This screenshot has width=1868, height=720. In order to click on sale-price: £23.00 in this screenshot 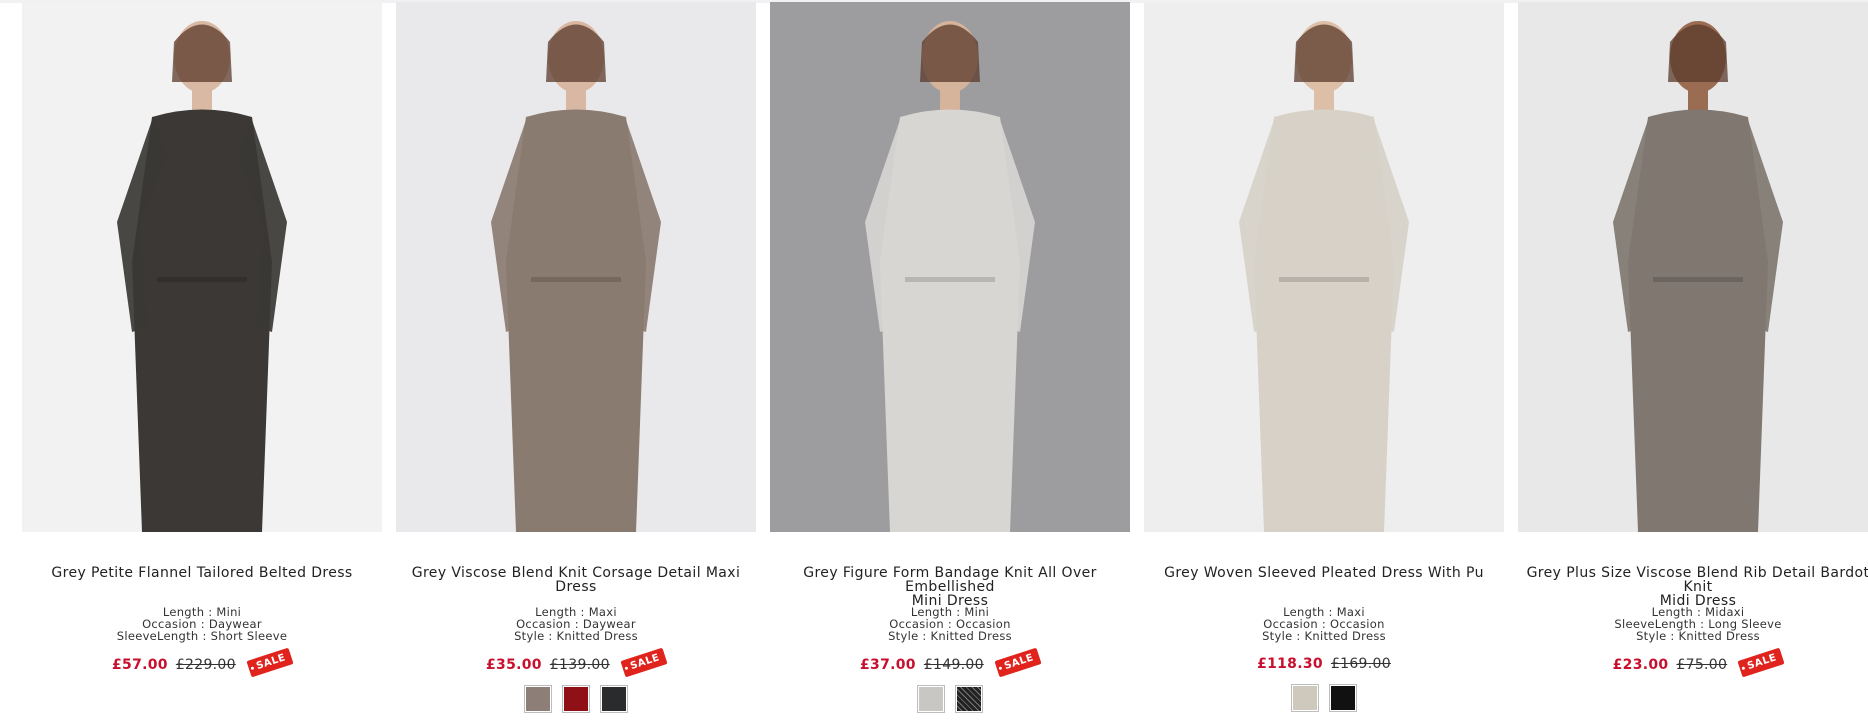, I will do `click(1640, 664)`.